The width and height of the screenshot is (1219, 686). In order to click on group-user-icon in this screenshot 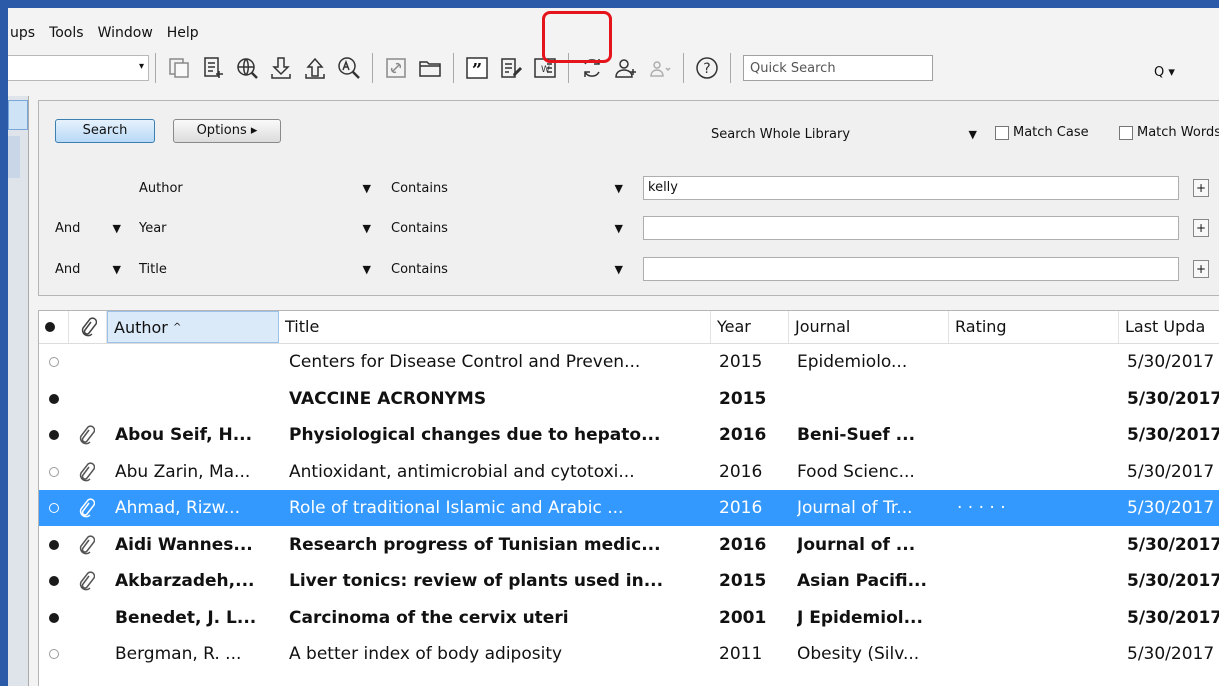, I will do `click(660, 69)`.